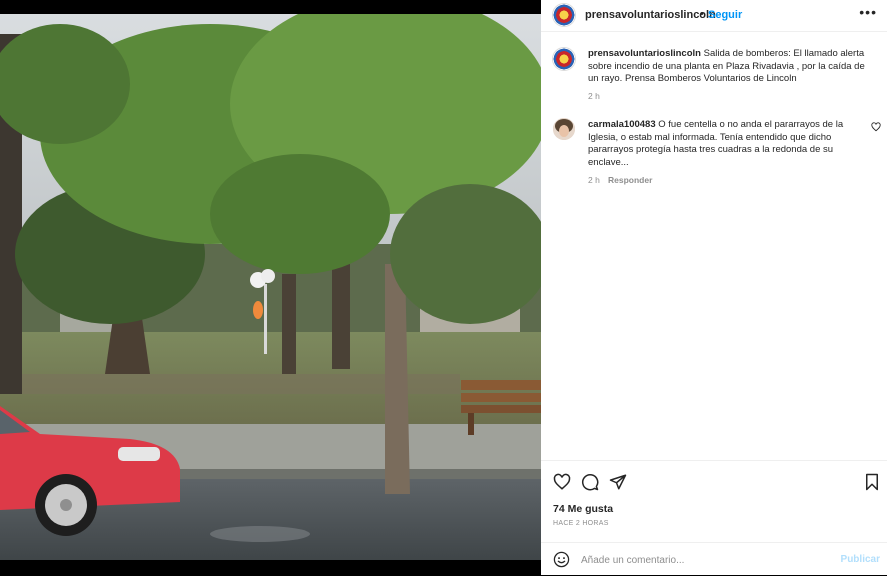 The width and height of the screenshot is (887, 576). Describe the element at coordinates (644, 53) in the screenshot. I see `caption-username: prensavoluntarioslincoln` at that location.